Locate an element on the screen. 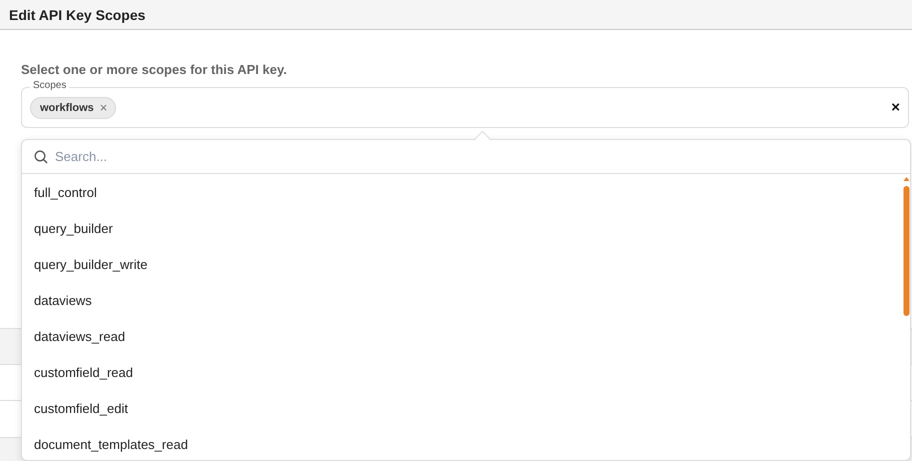 This screenshot has height=461, width=912. option-item: dataviews is located at coordinates (460, 300).